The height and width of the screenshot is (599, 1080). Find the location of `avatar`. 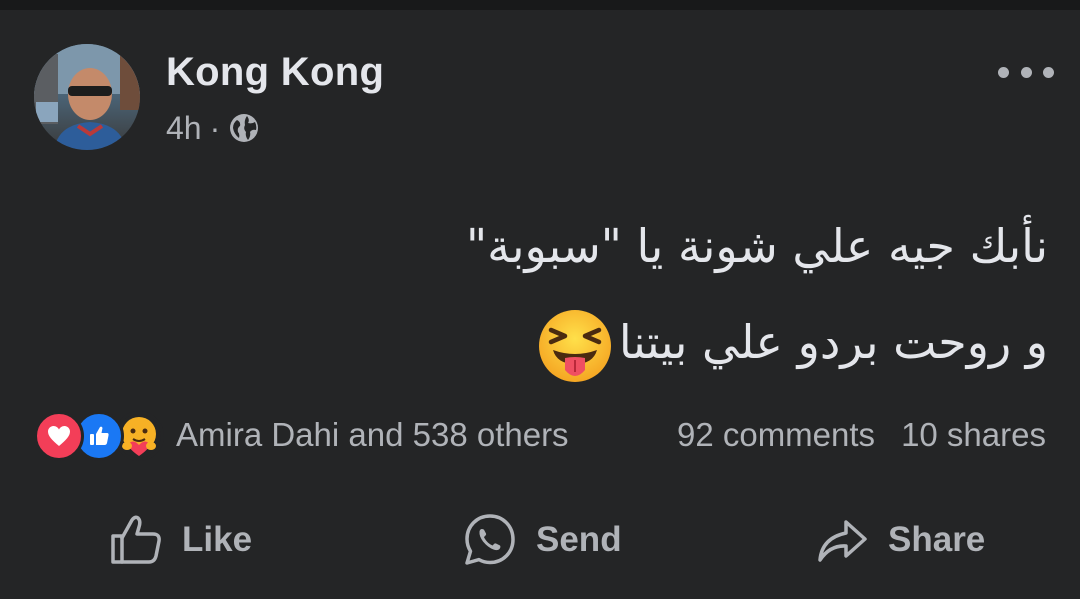

avatar is located at coordinates (87, 97).